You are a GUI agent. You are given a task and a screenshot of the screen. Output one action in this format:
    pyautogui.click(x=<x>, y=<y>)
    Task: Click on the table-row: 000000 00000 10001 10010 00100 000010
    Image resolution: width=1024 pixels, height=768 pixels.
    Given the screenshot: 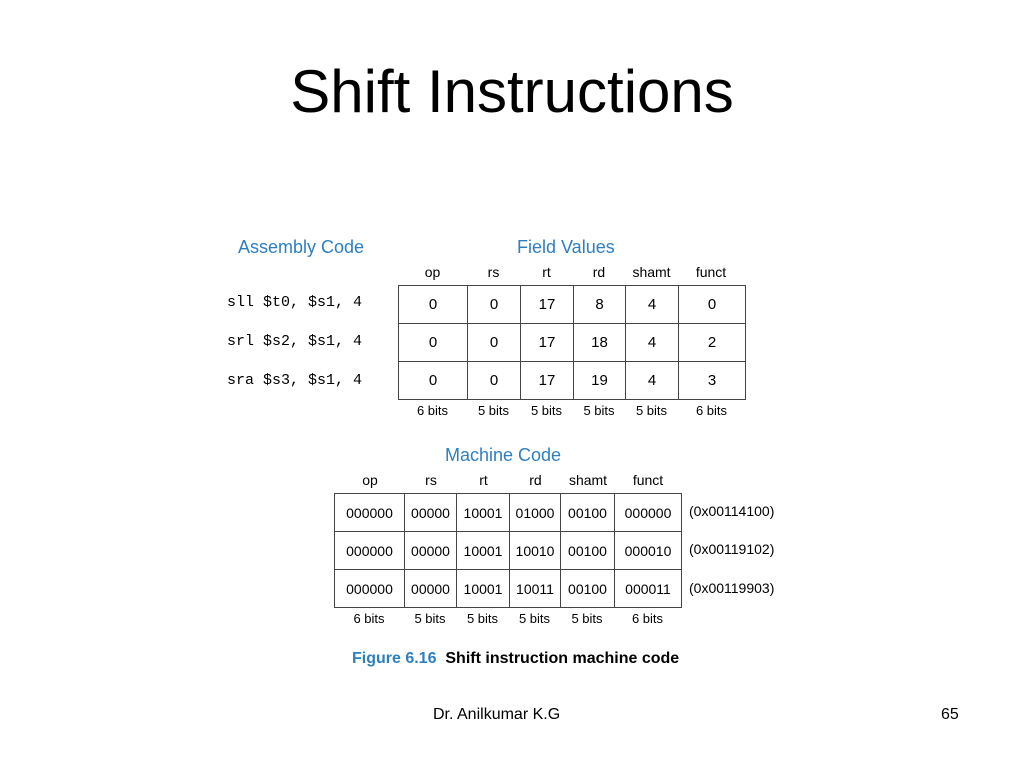 What is the action you would take?
    pyautogui.click(x=508, y=550)
    